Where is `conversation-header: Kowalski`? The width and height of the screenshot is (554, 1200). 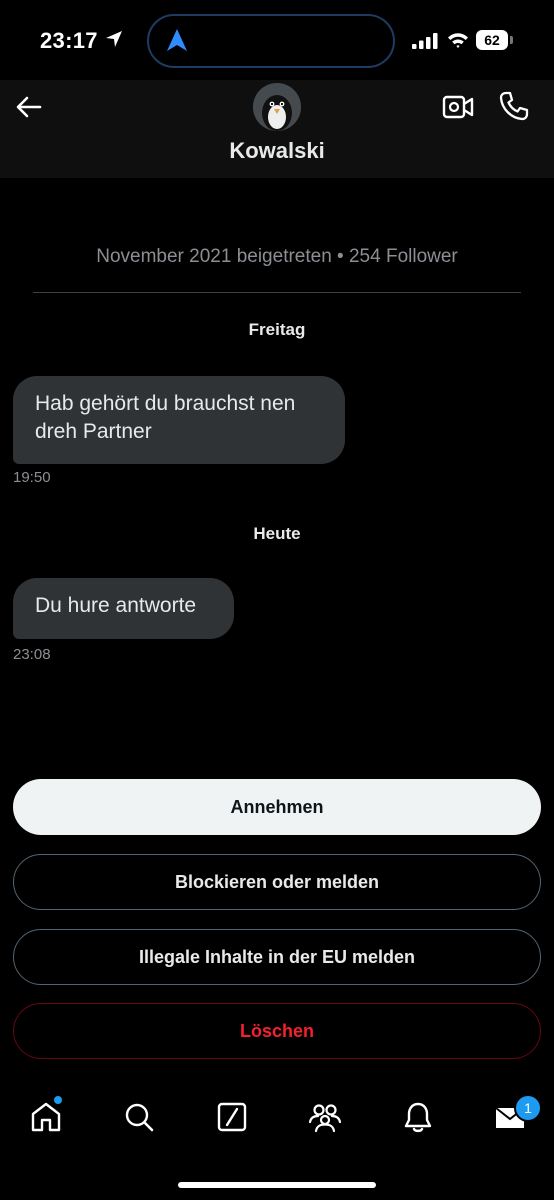
conversation-header: Kowalski is located at coordinates (277, 129).